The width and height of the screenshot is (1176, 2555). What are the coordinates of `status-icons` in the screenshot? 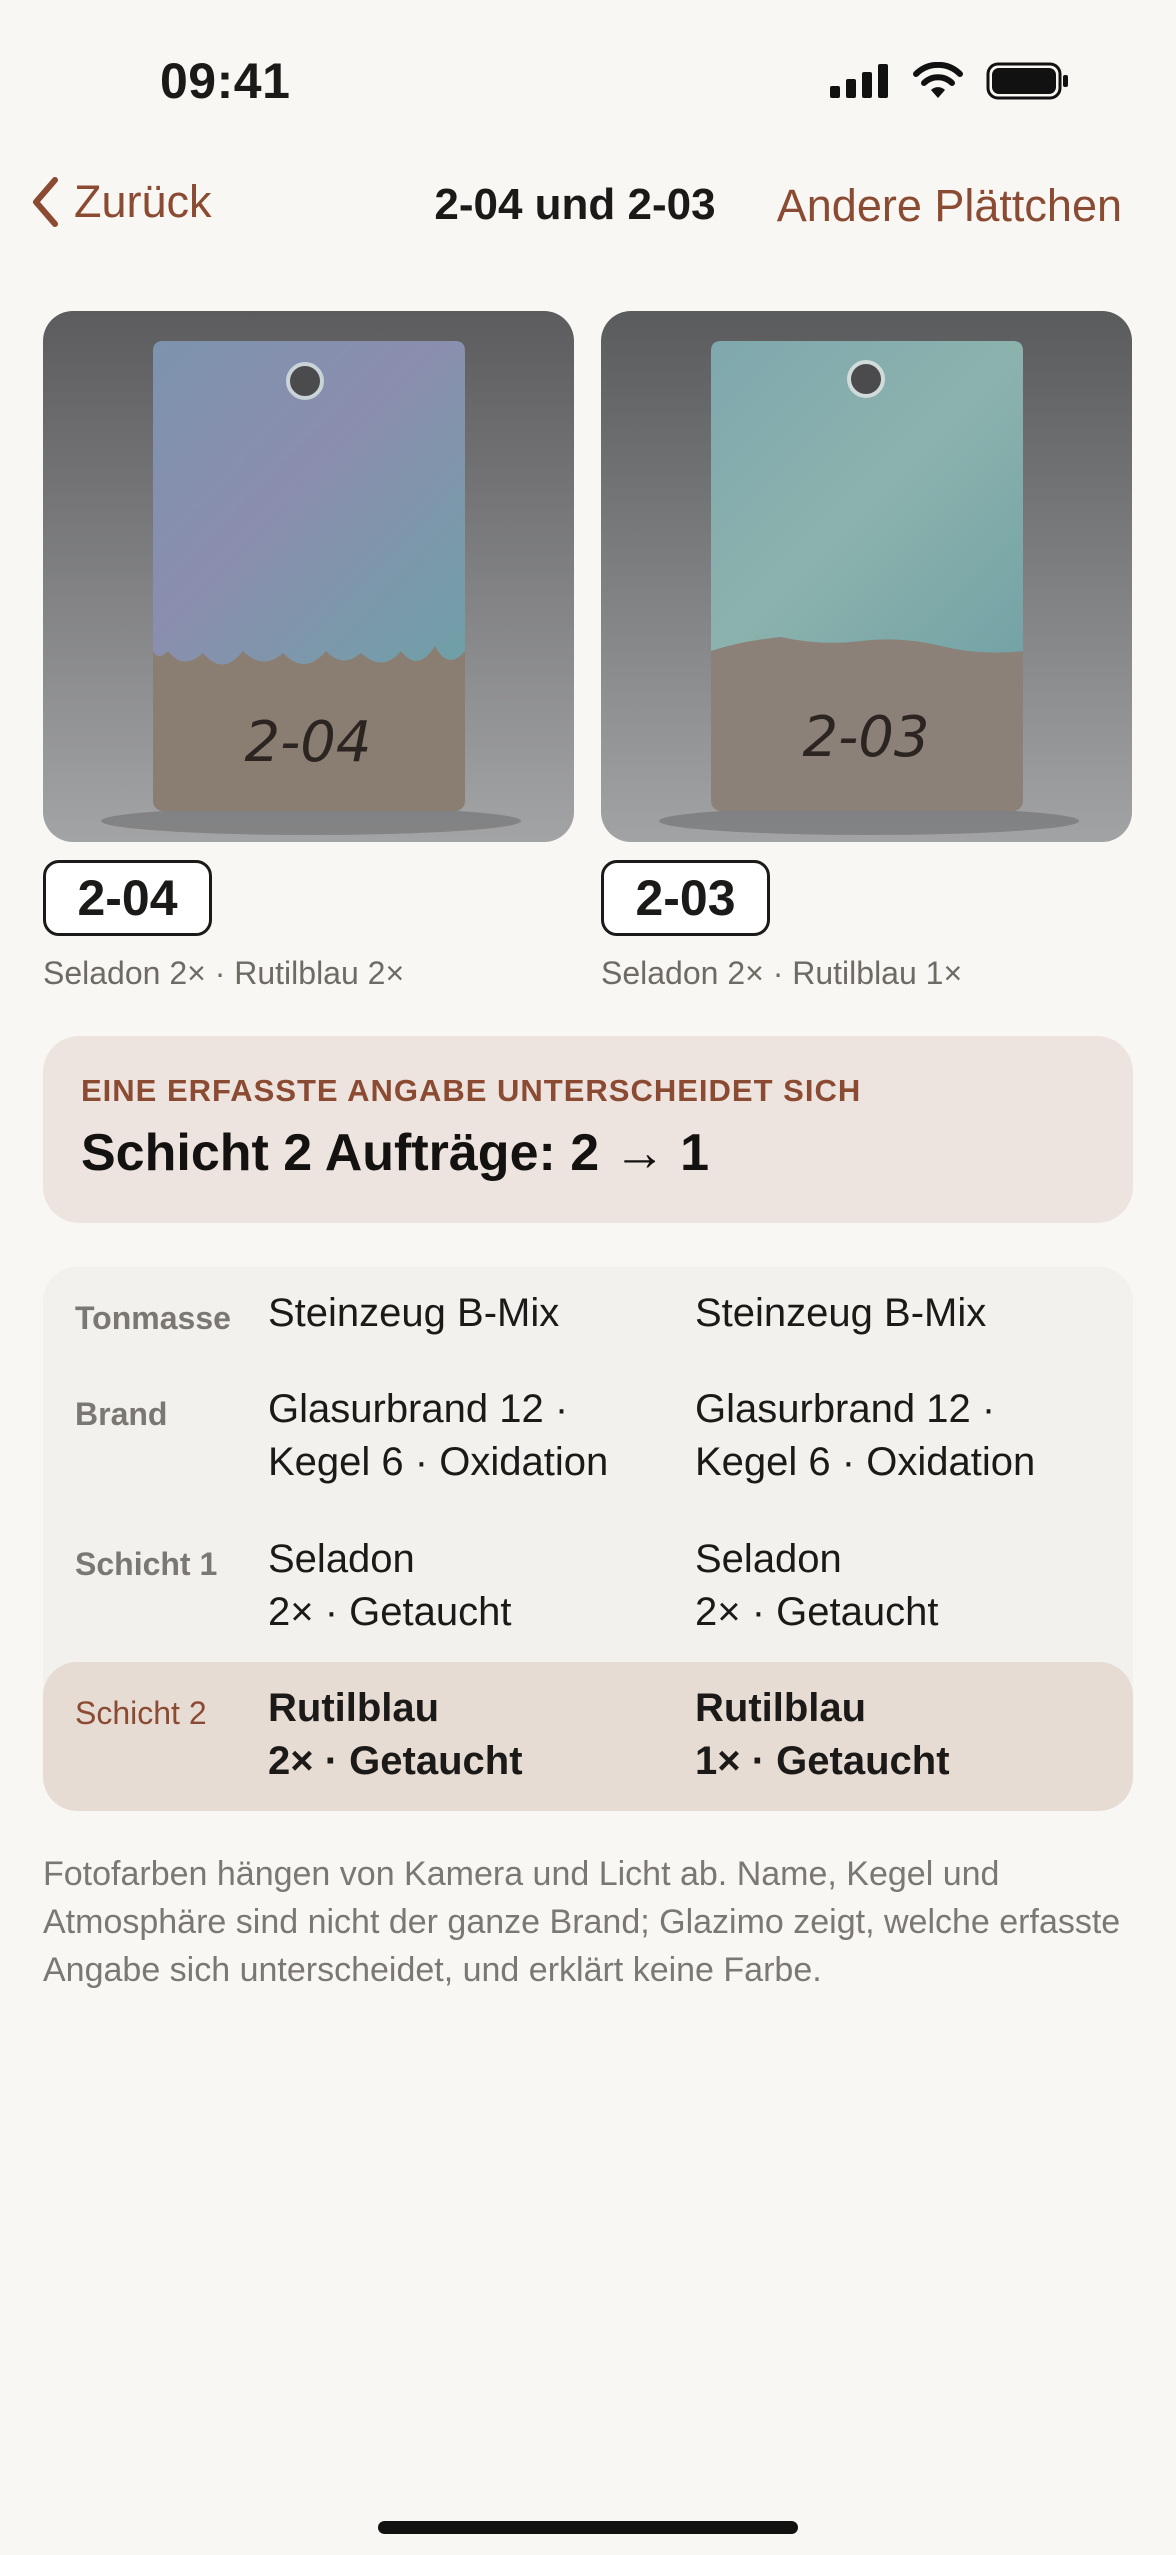 It's located at (950, 81).